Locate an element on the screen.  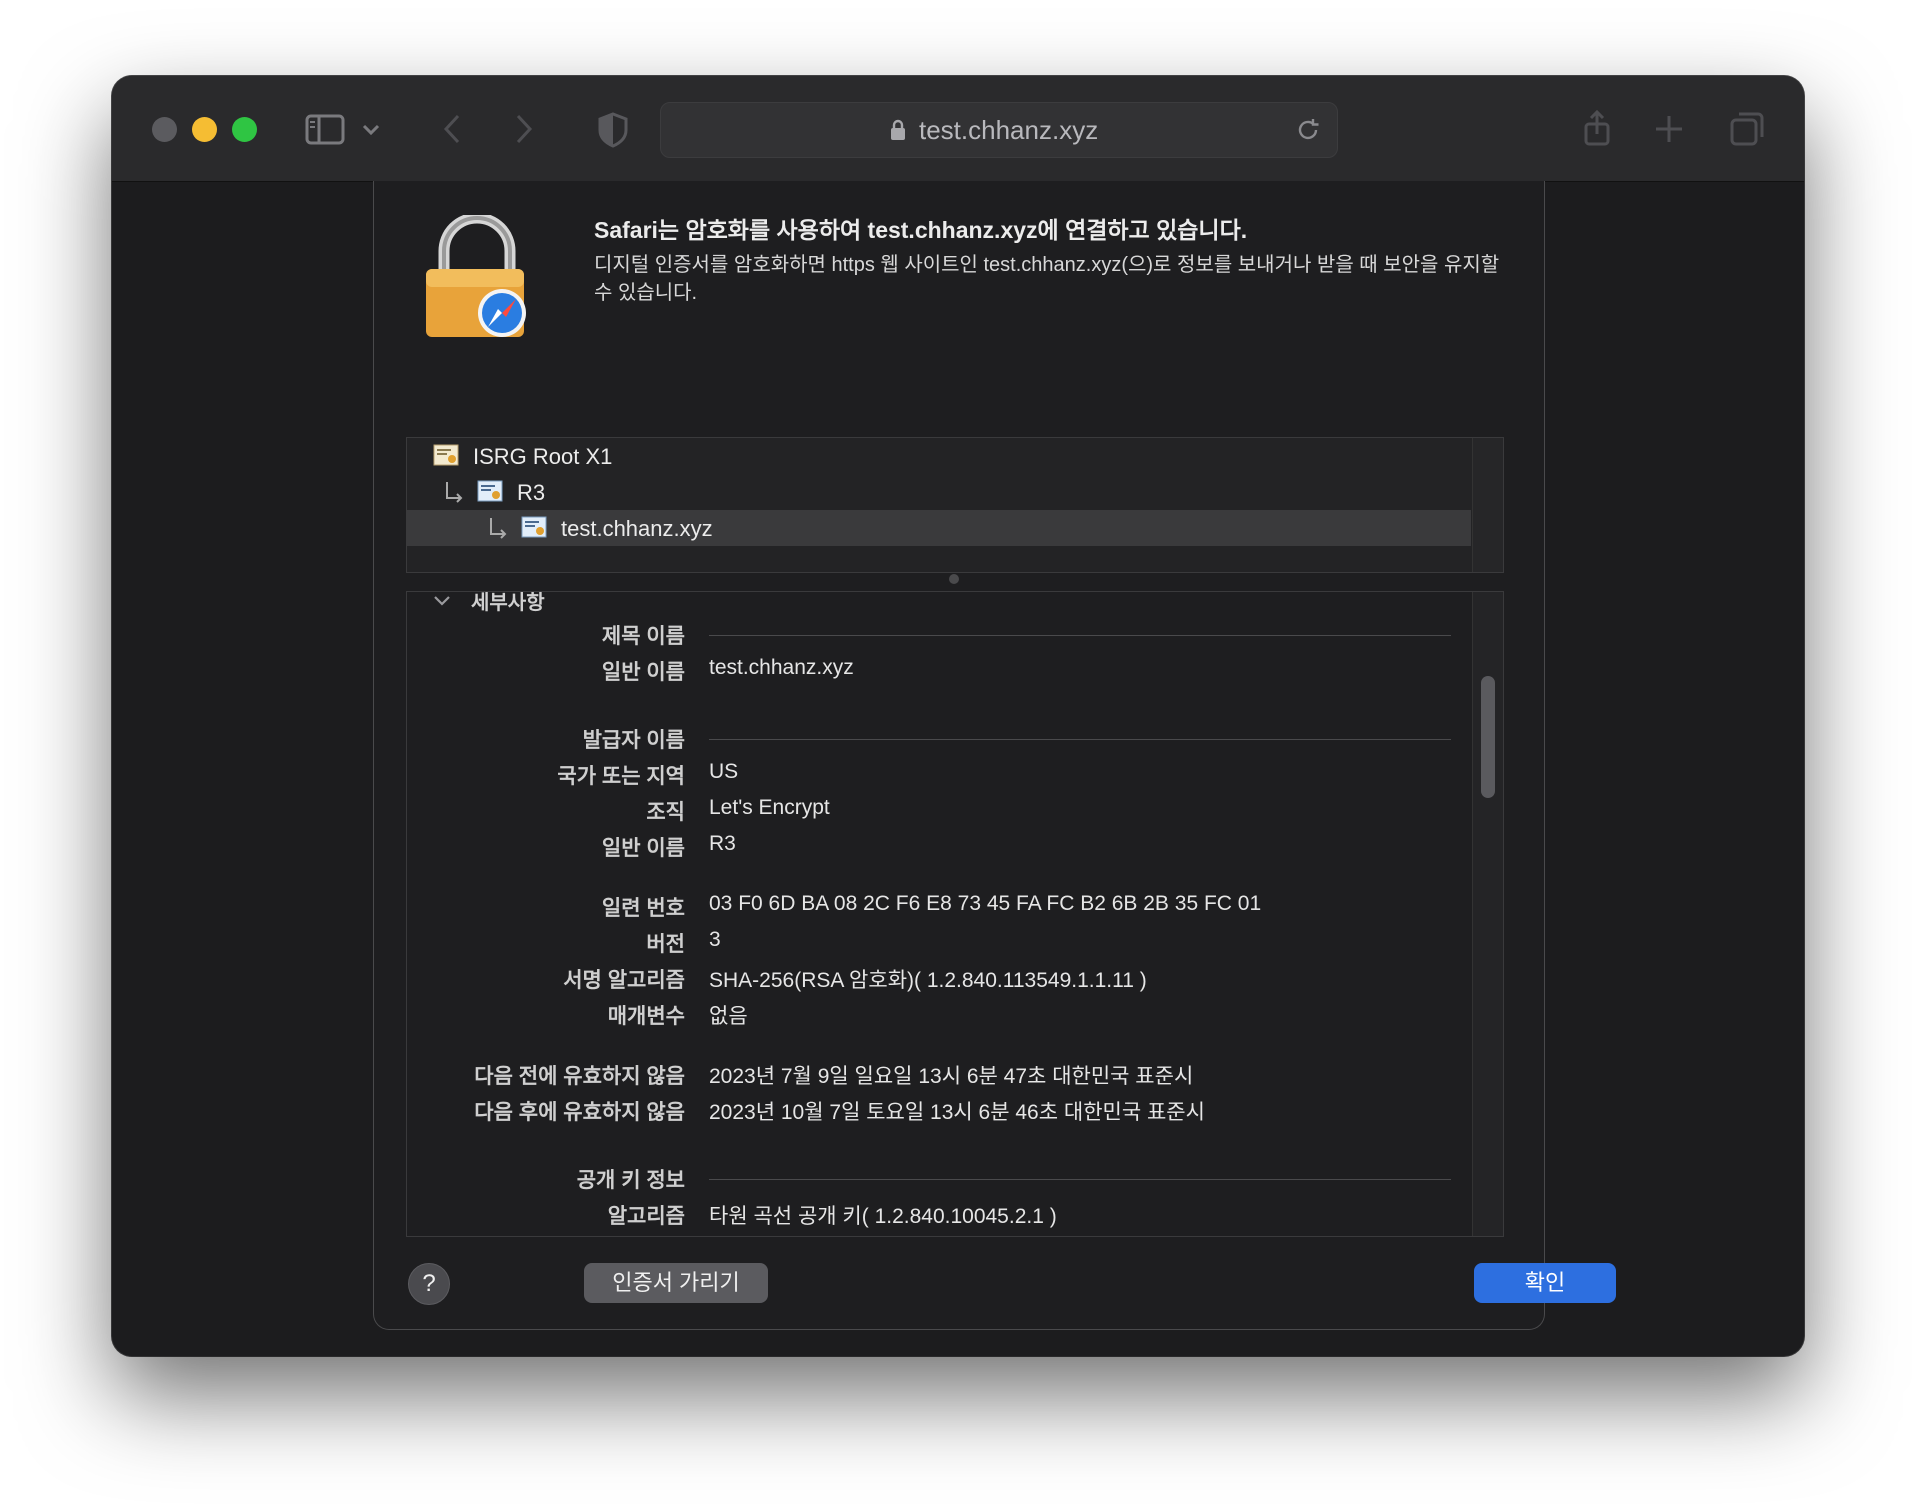
address-bar: test.chhanz.xyz is located at coordinates (999, 130).